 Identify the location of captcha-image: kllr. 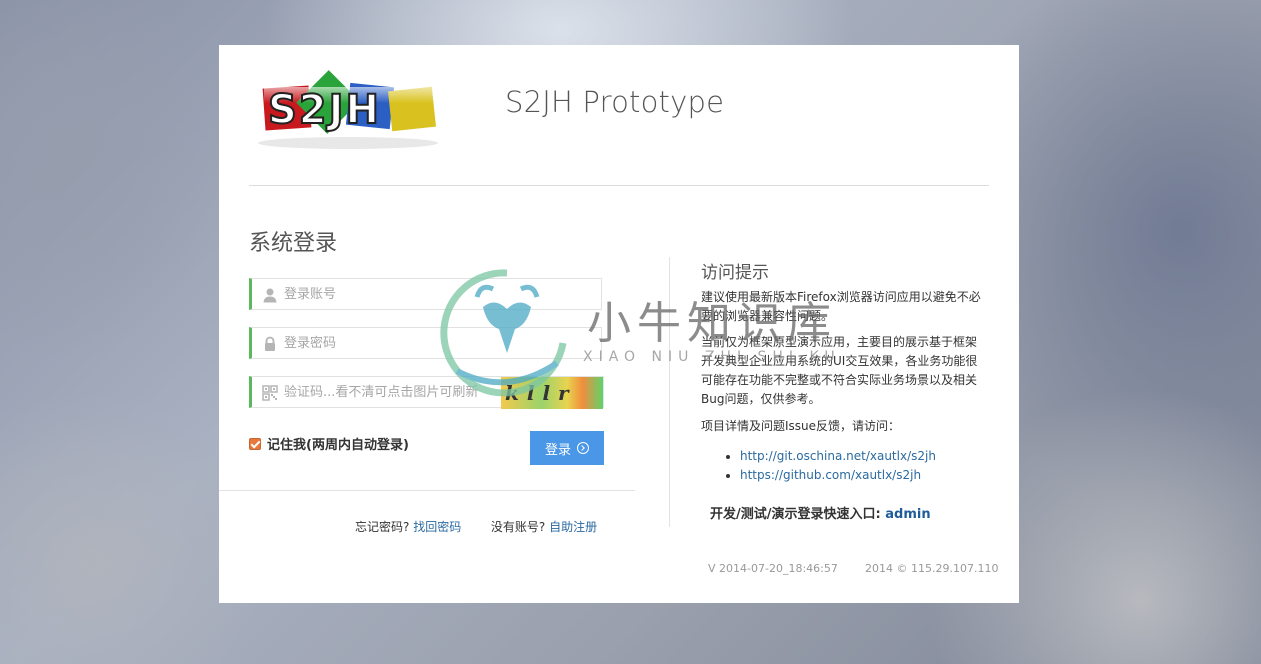
(552, 393).